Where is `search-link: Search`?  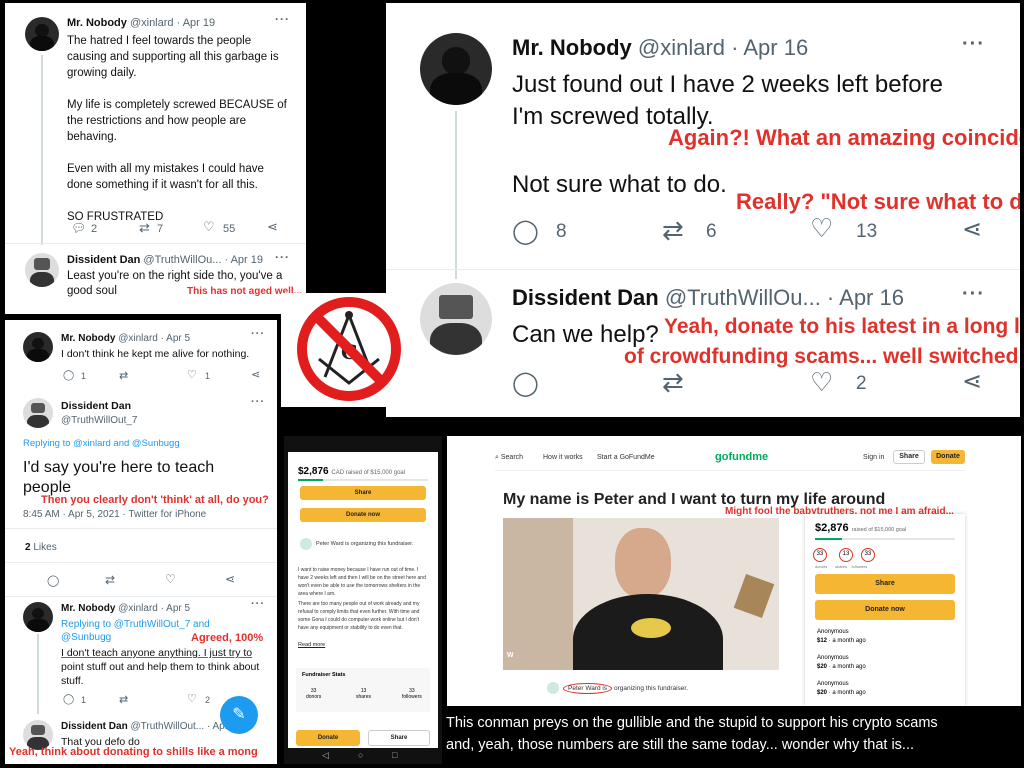 search-link: Search is located at coordinates (512, 457).